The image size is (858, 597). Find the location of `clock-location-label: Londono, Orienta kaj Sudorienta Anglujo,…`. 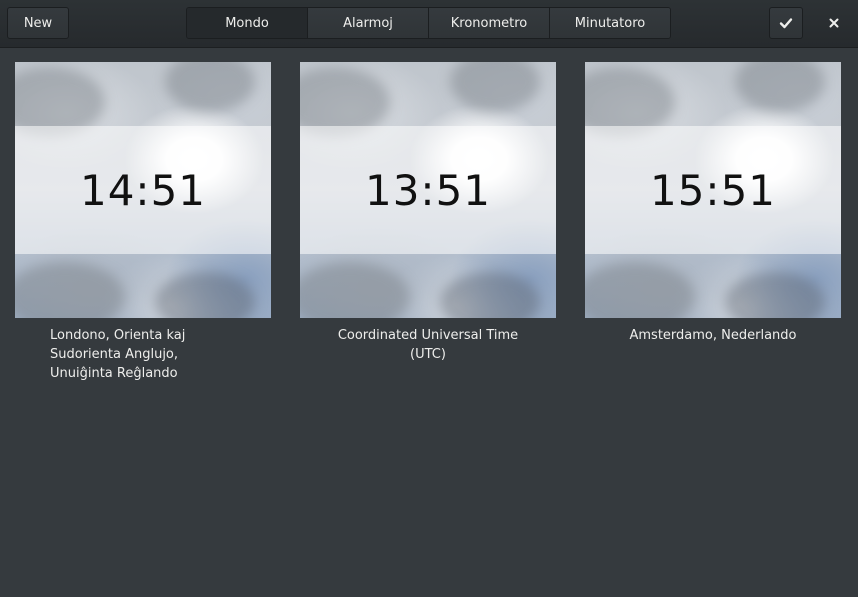

clock-location-label: Londono, Orienta kaj Sudorienta Anglujo,… is located at coordinates (118, 354).